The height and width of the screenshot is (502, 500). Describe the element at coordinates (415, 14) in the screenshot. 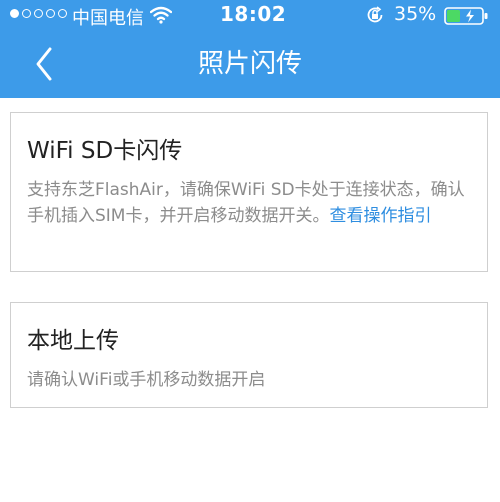

I see `battery-percent: 35%` at that location.